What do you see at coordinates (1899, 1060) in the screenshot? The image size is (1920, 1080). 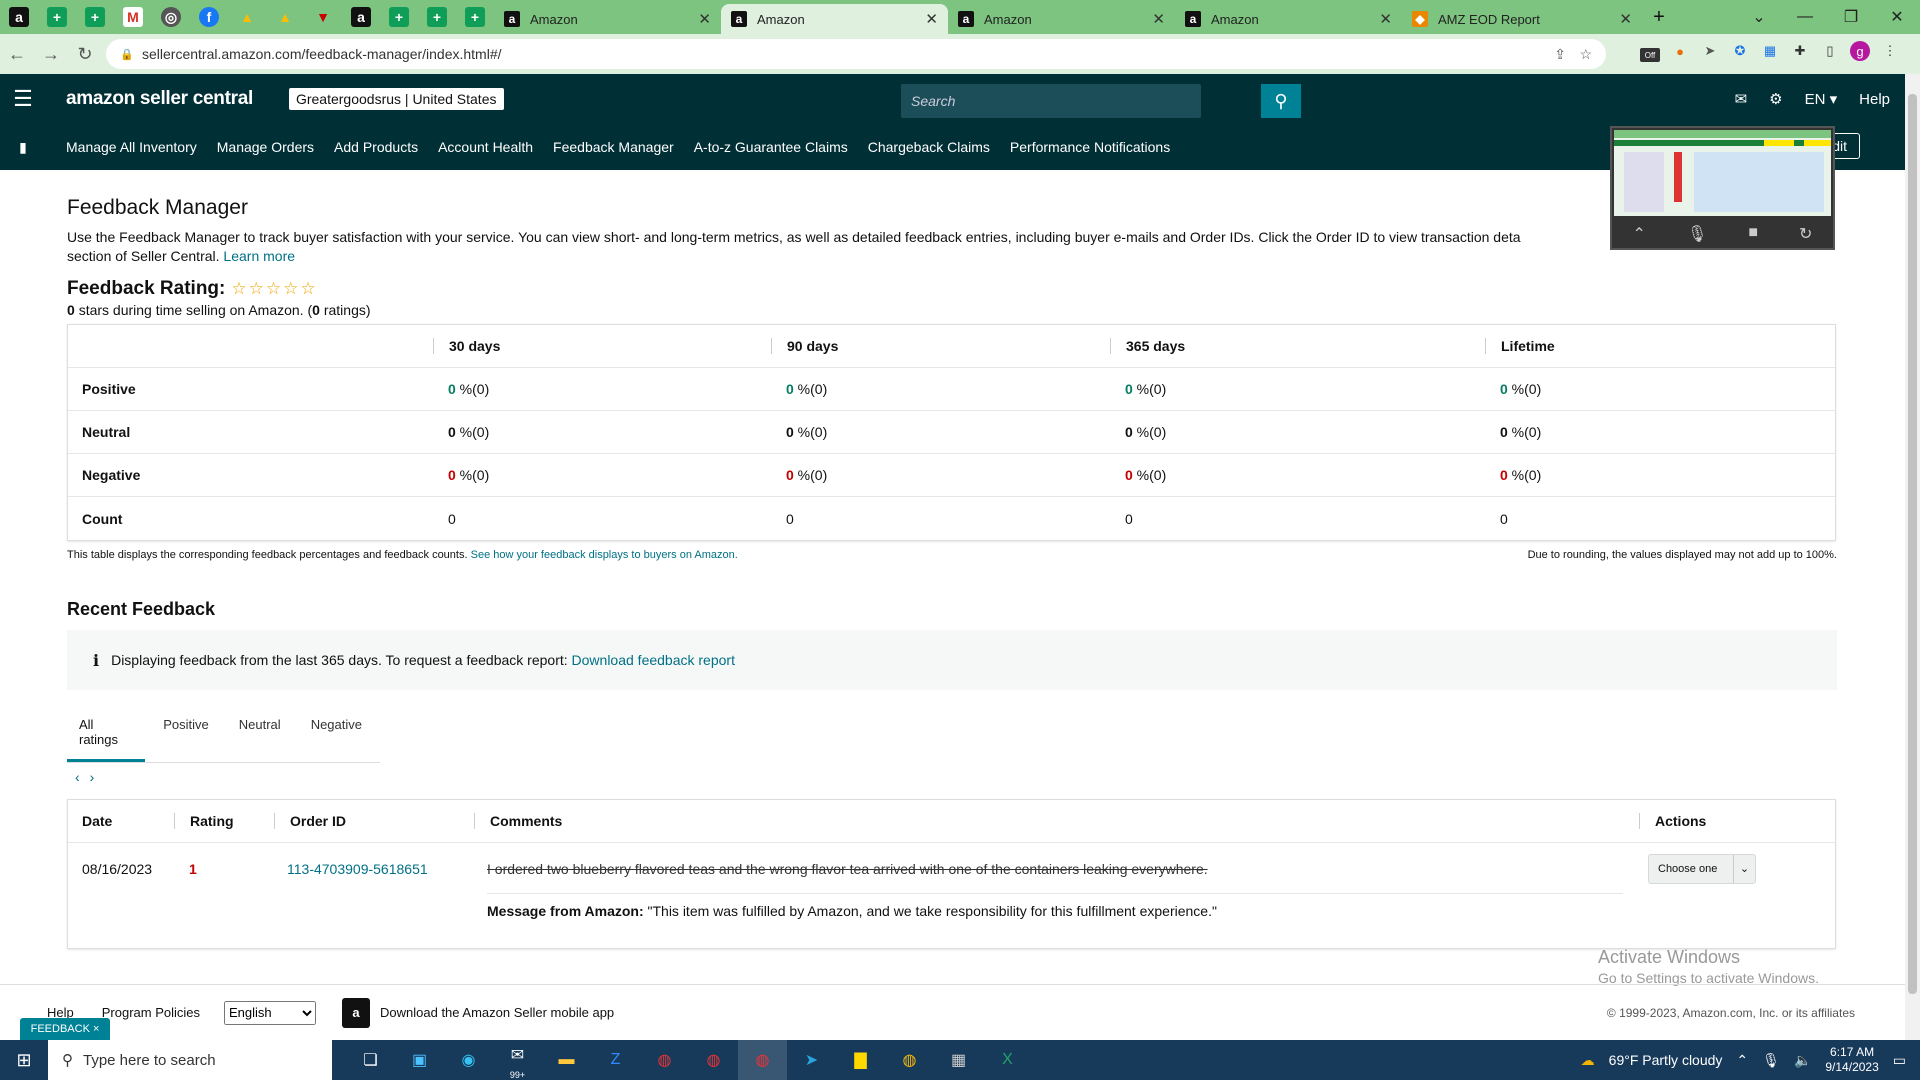 I see `notification-icon: ▭` at bounding box center [1899, 1060].